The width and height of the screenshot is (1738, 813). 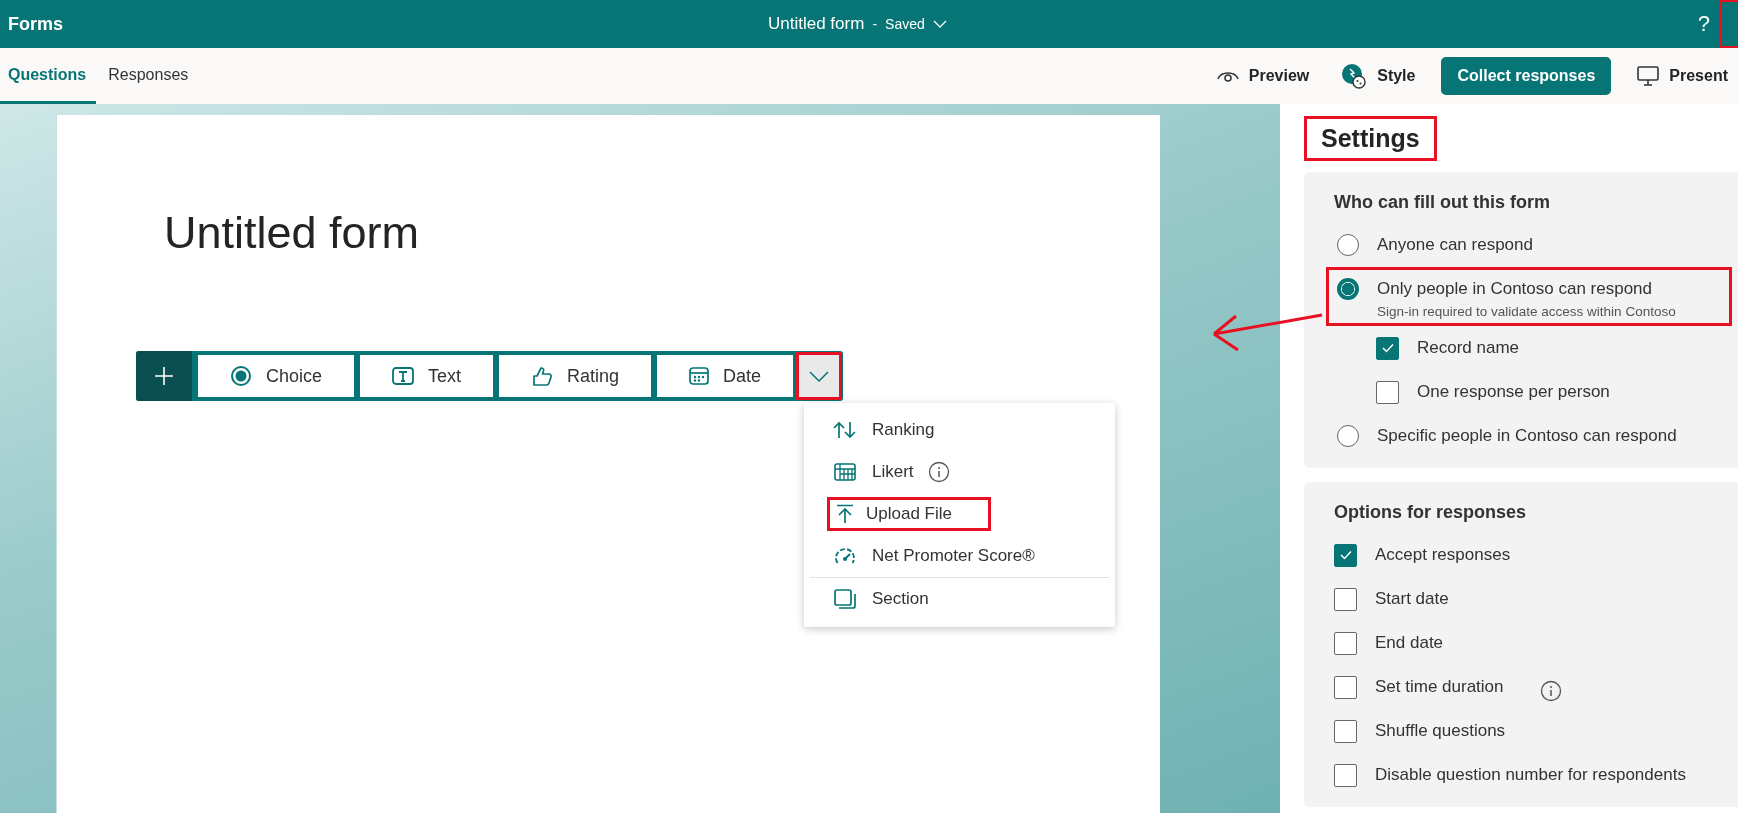 I want to click on preview-button: Preview, so click(x=1263, y=76).